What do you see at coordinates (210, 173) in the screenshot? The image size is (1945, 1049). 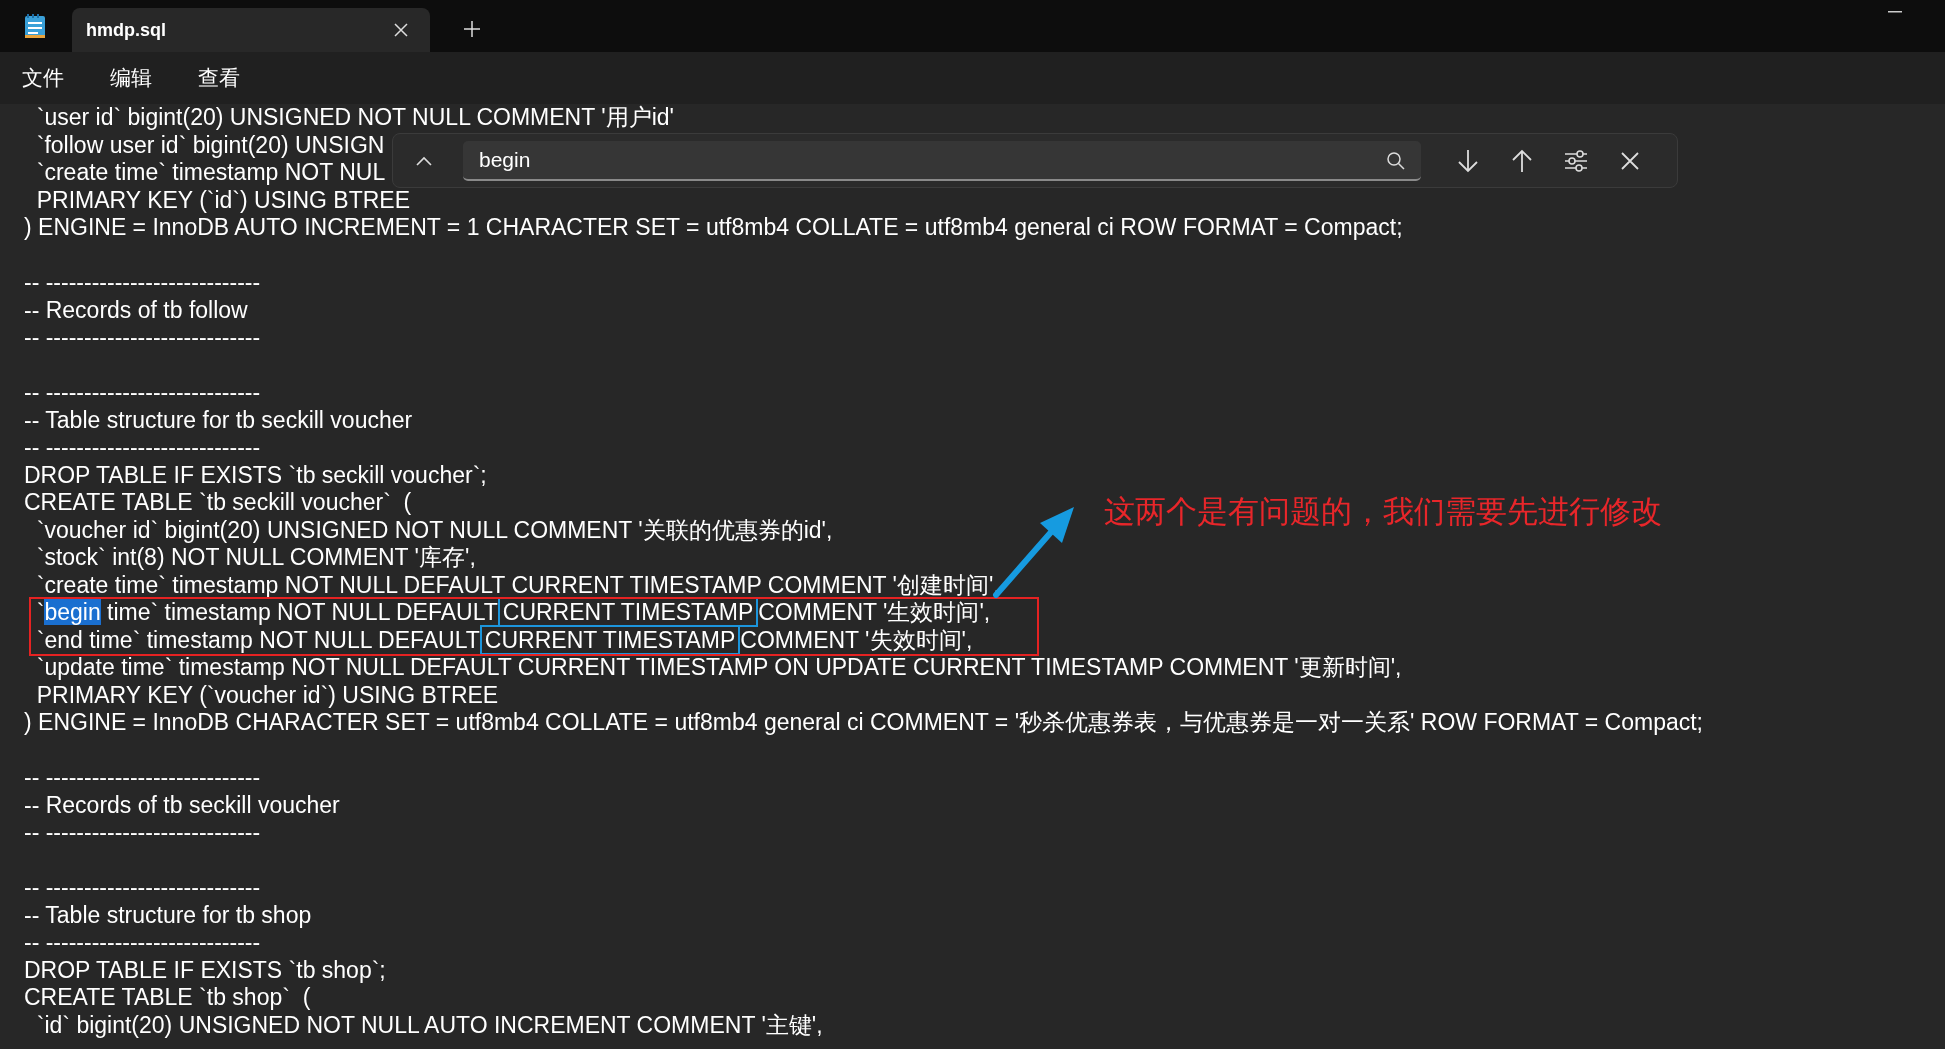 I see `code-line: `create time` timestamp NOT NUL` at bounding box center [210, 173].